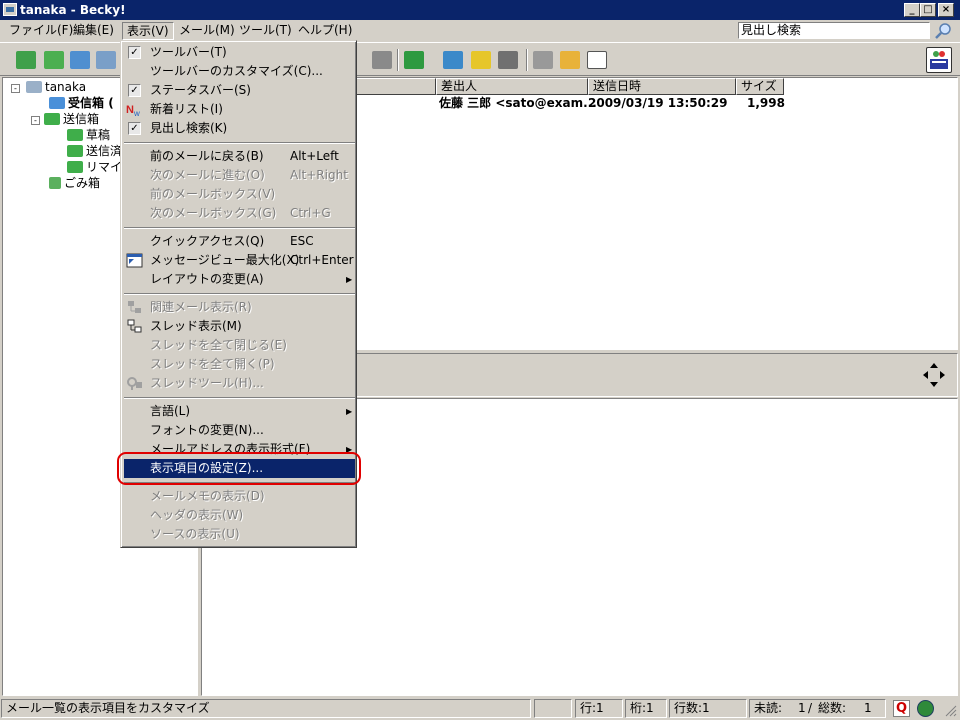  Describe the element at coordinates (453, 60) in the screenshot. I see `address-book-icon` at that location.